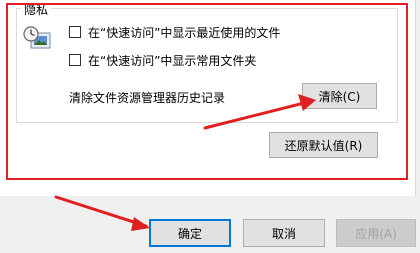  I want to click on privacy-legend: 隐私, so click(36, 9).